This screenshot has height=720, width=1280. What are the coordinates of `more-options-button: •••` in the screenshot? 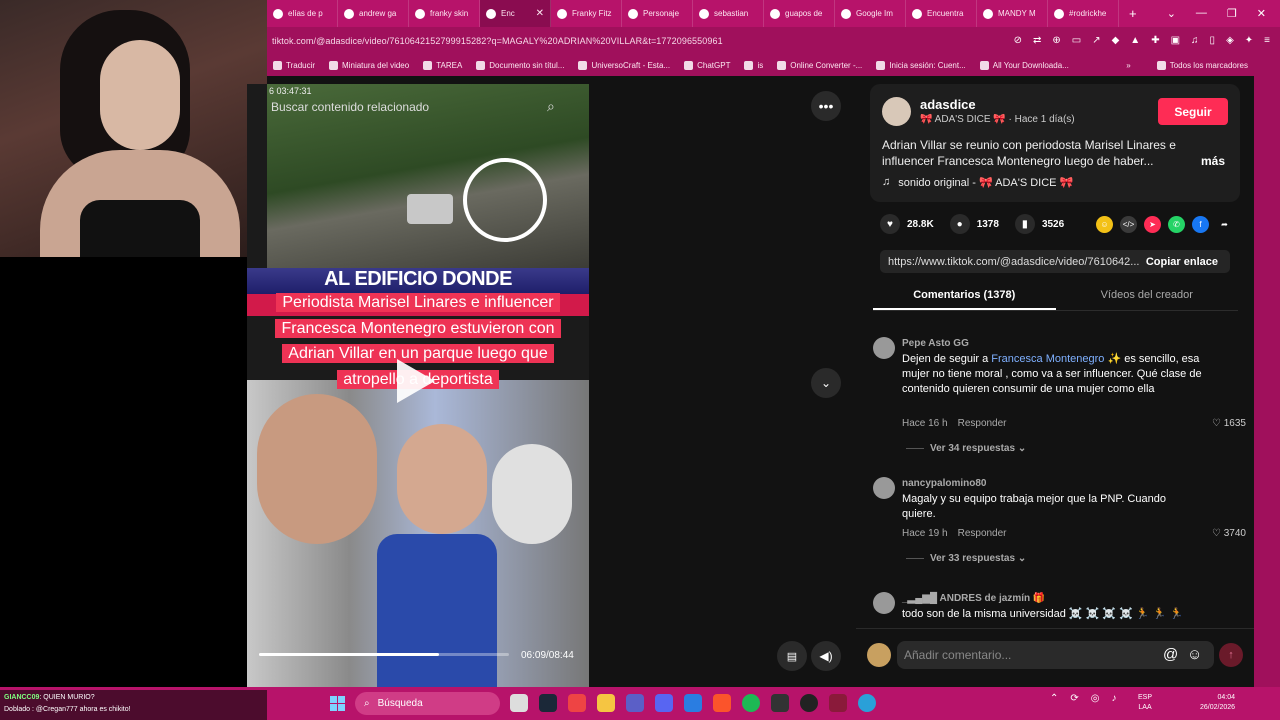 It's located at (826, 106).